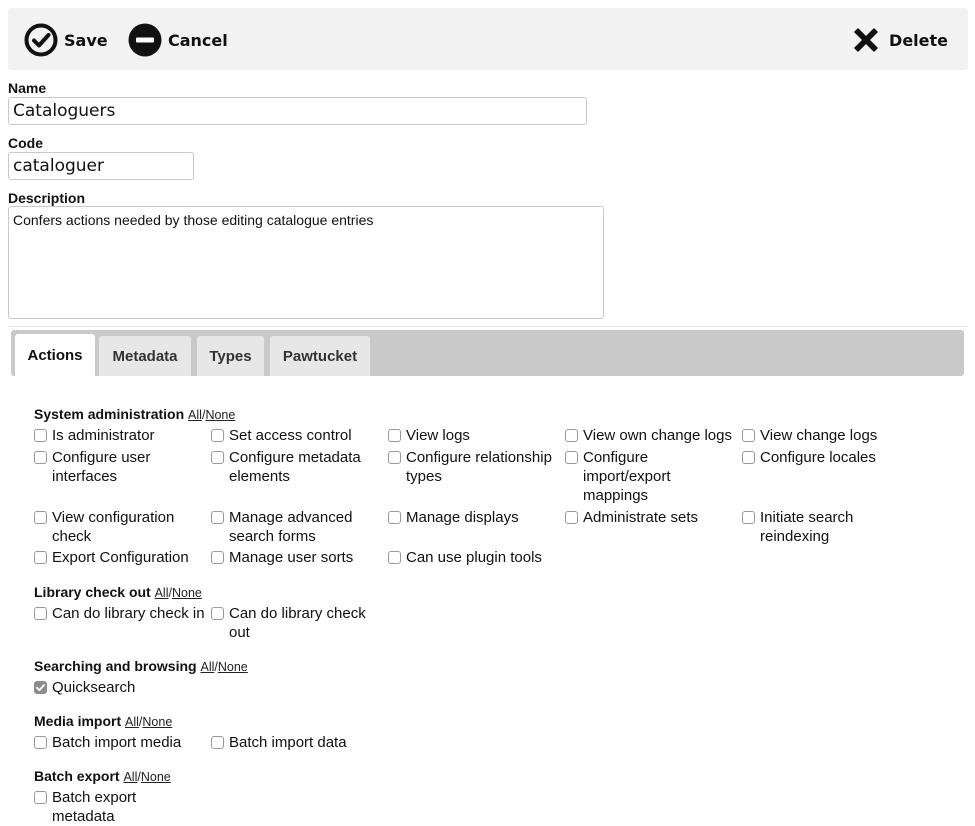 The image size is (975, 826). I want to click on checkbox-batch-import-data: Batch import data, so click(298, 742).